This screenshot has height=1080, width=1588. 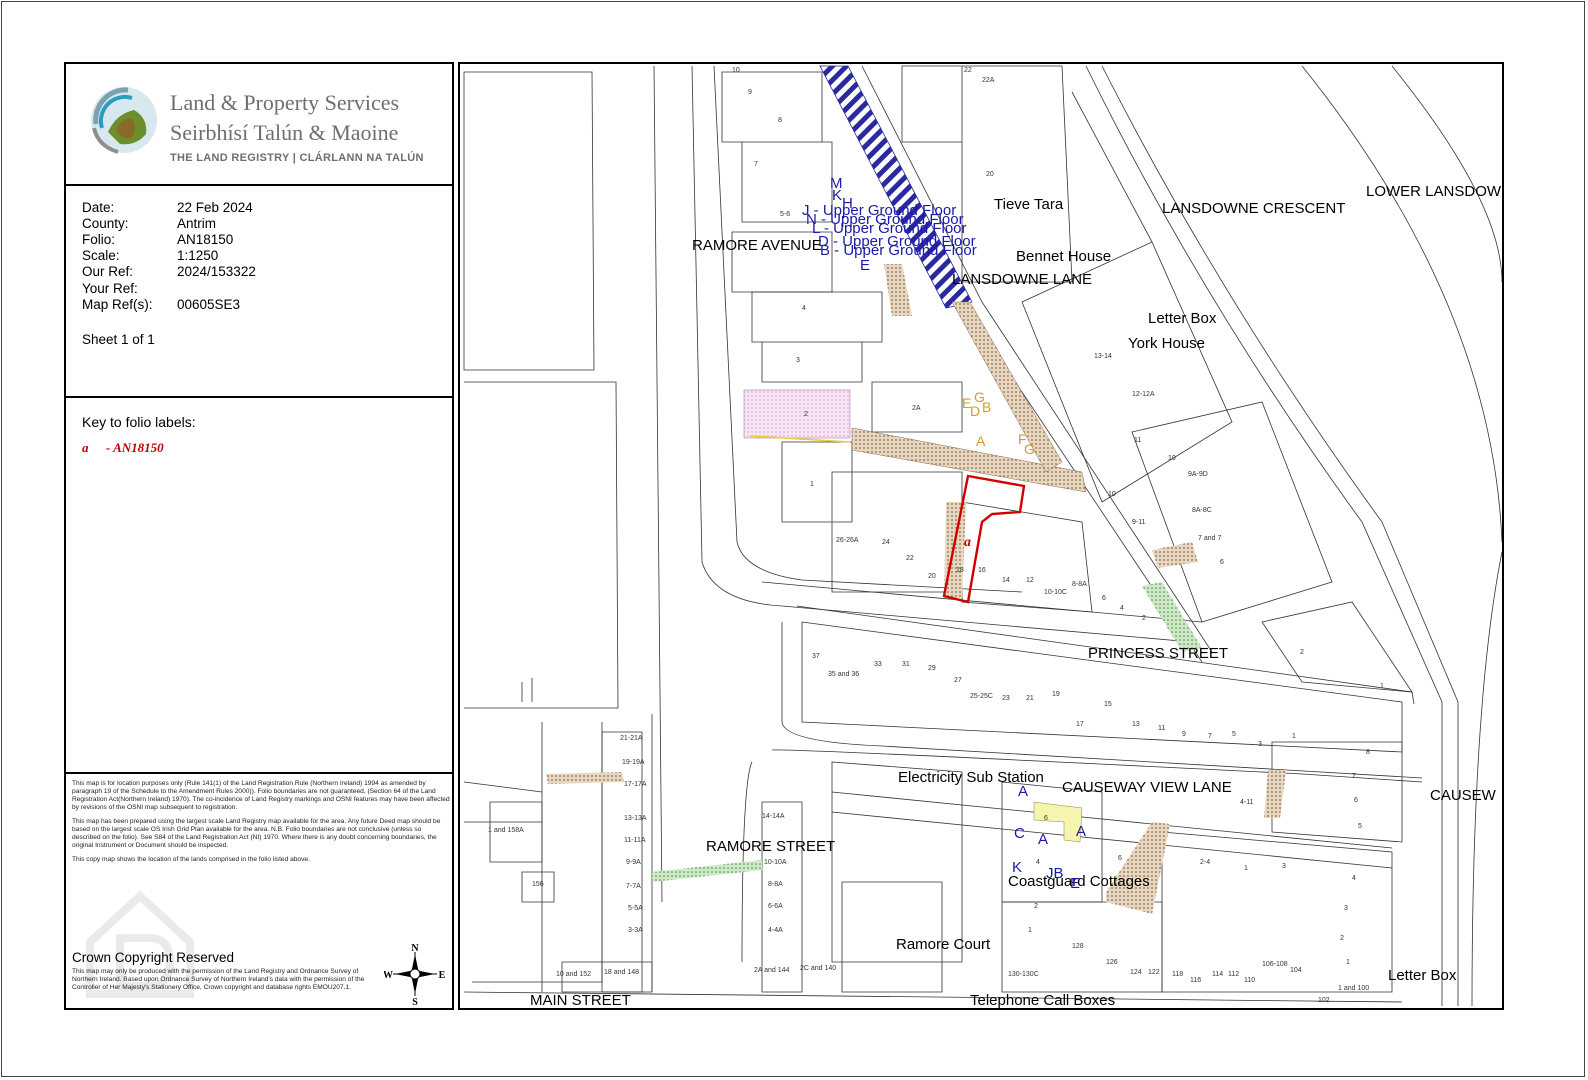 What do you see at coordinates (773, 816) in the screenshot?
I see `house-number-label: 14-14A` at bounding box center [773, 816].